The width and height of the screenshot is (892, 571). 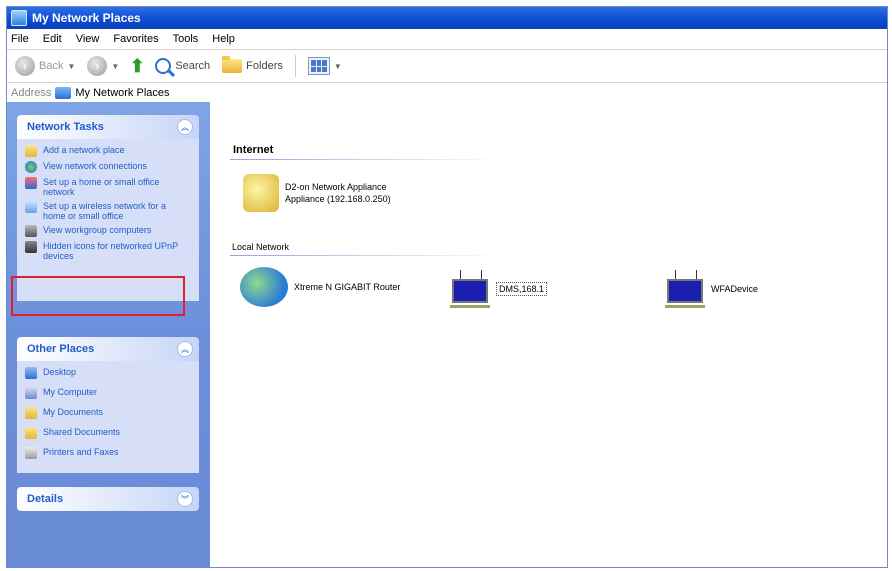 What do you see at coordinates (84, 150) in the screenshot?
I see `task-label: Add a network place` at bounding box center [84, 150].